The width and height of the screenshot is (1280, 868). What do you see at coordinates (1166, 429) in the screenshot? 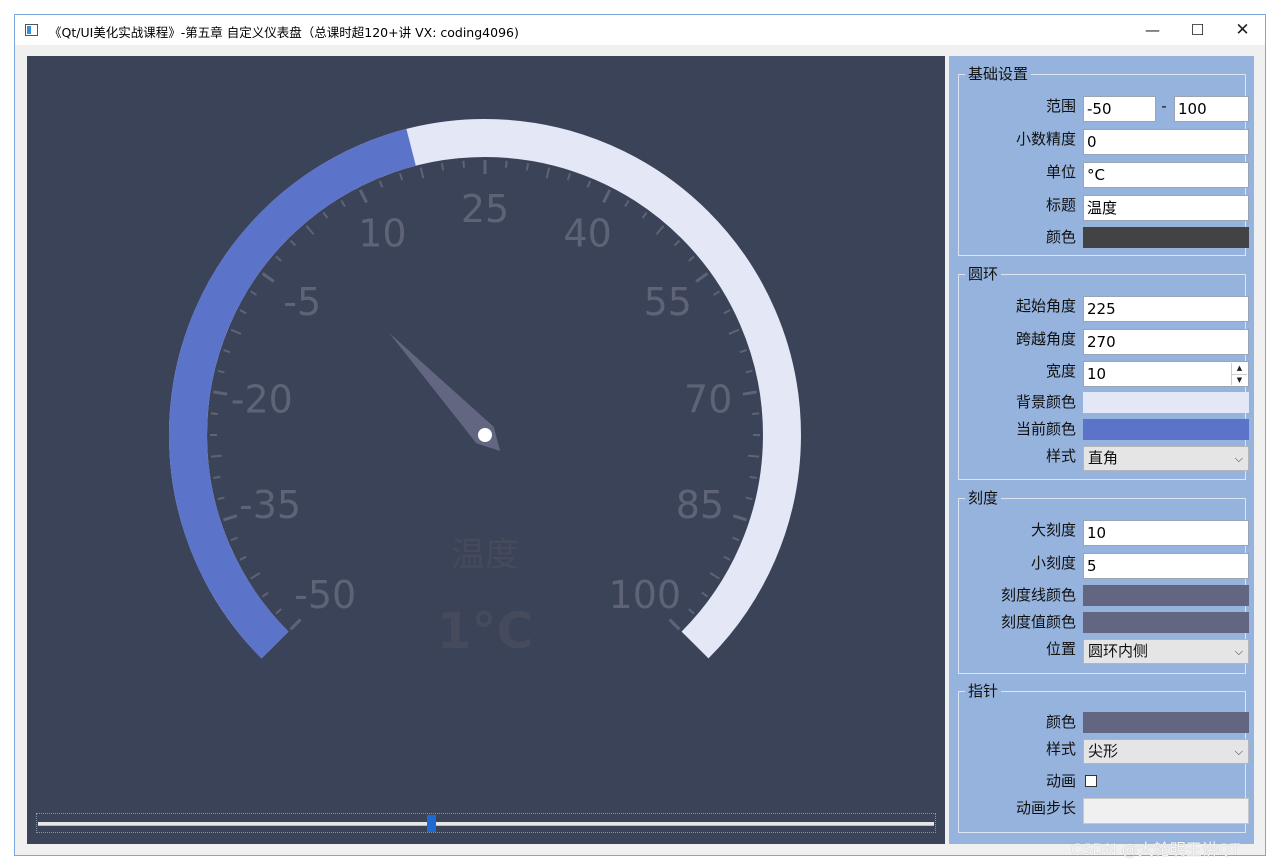
I see `ring-cur-color-swatch` at bounding box center [1166, 429].